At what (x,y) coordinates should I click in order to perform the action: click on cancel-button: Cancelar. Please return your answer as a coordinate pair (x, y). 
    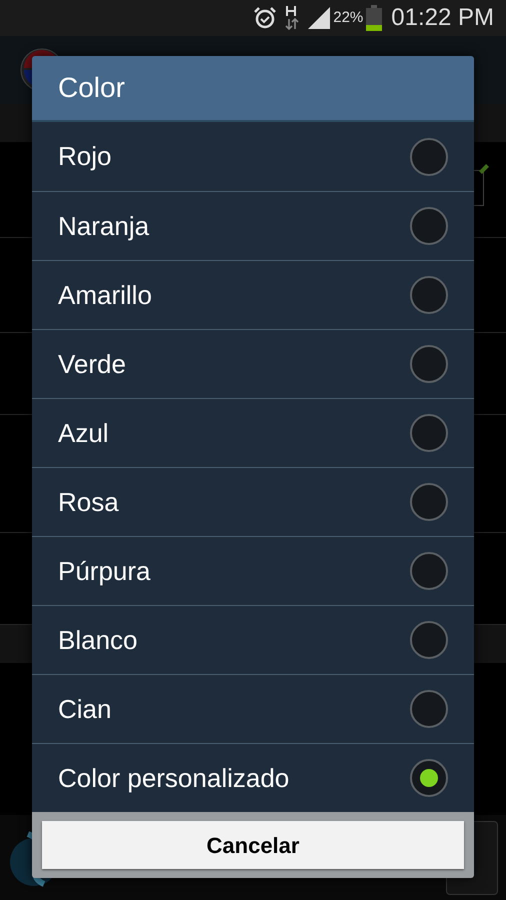
    Looking at the image, I should click on (253, 845).